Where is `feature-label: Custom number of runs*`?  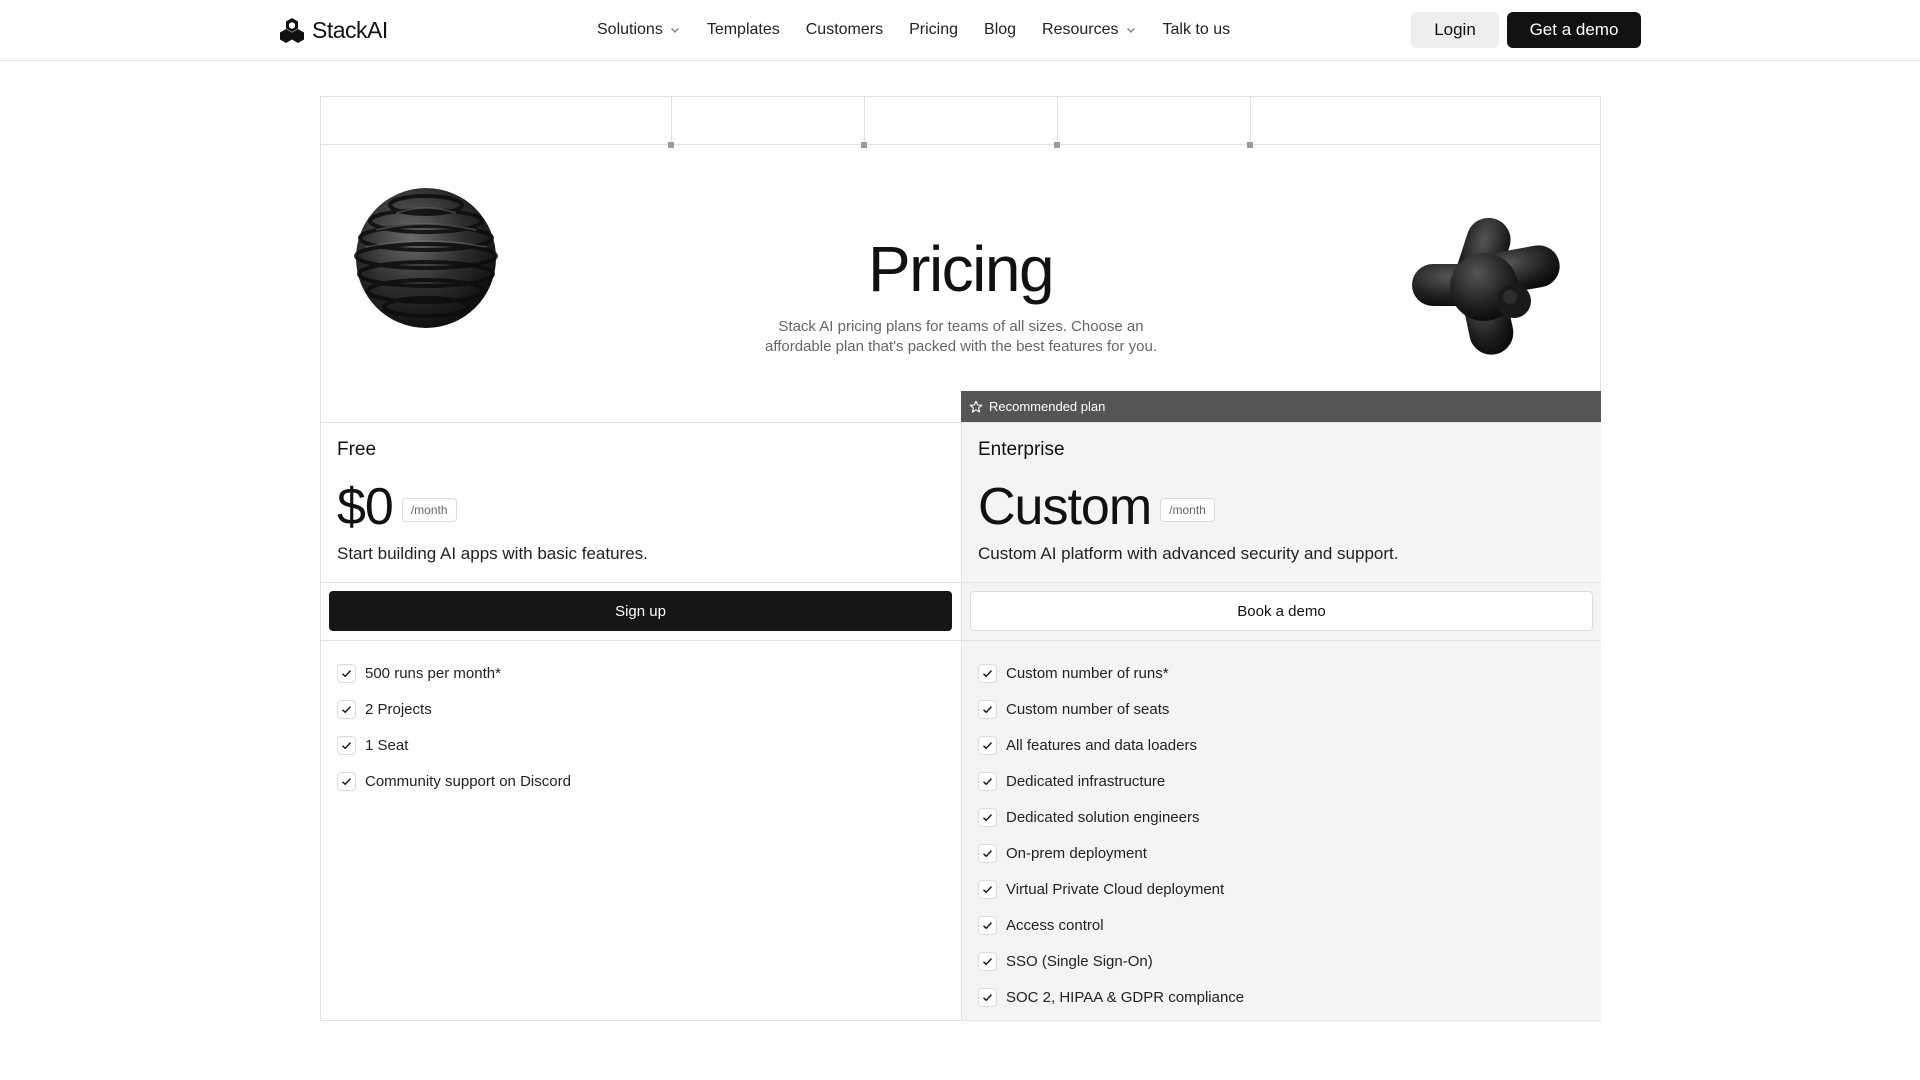
feature-label: Custom number of runs* is located at coordinates (1087, 673).